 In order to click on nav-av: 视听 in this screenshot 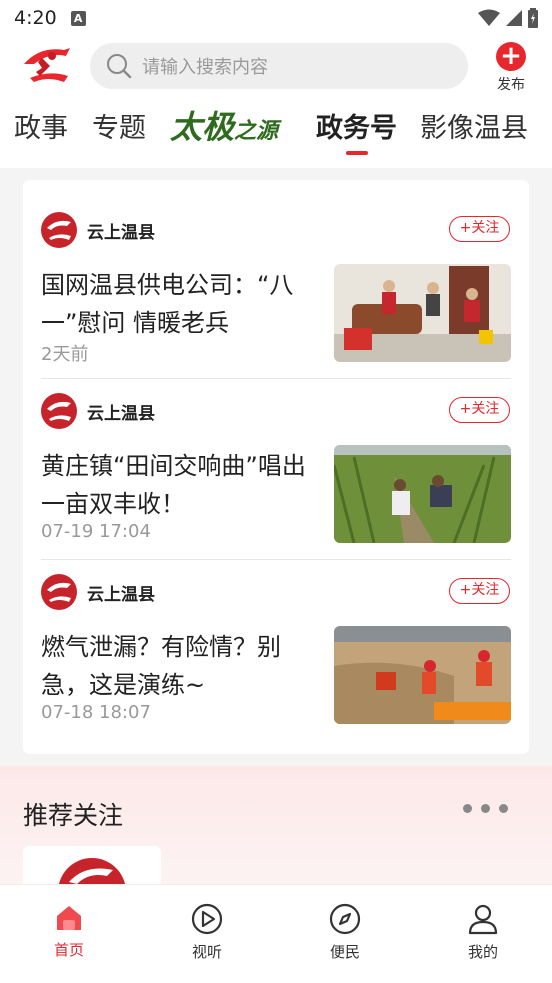, I will do `click(207, 932)`.